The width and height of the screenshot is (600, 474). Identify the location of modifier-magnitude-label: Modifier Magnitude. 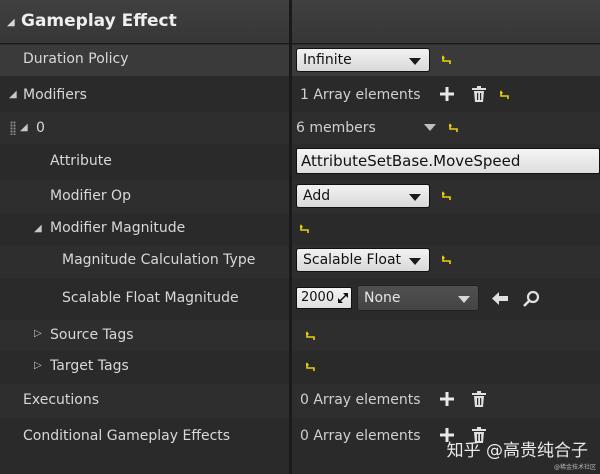
(118, 228).